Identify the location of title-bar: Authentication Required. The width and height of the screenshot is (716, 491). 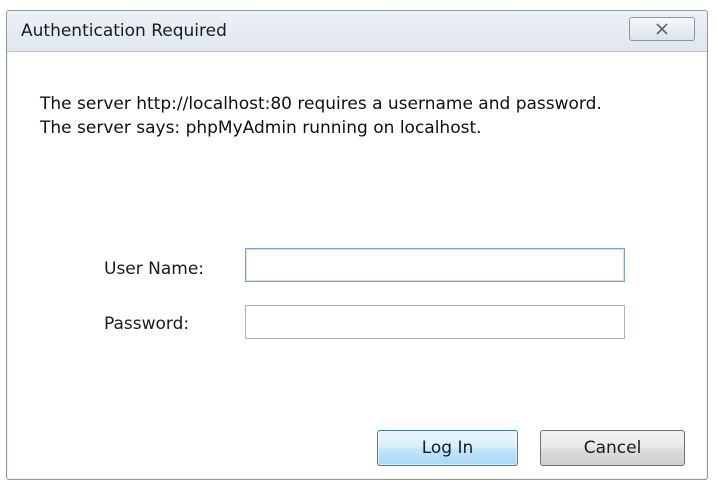
(357, 31).